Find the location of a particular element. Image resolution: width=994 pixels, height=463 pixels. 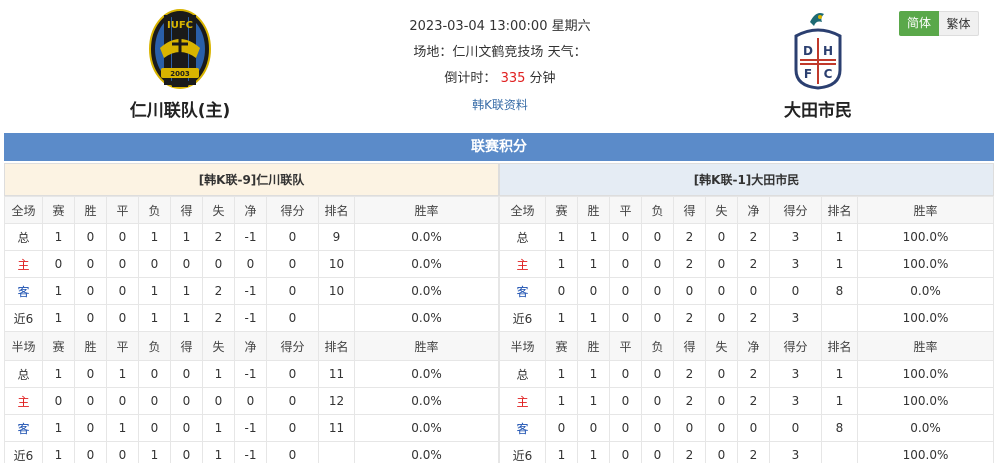

away-team-name: 大田市民 is located at coordinates (818, 108).